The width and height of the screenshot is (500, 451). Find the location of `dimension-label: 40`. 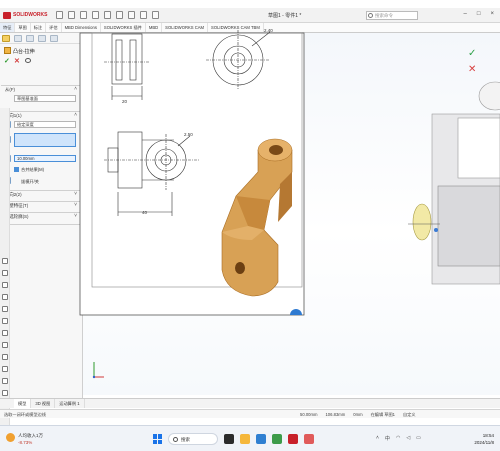

dimension-label: 40 is located at coordinates (145, 212).